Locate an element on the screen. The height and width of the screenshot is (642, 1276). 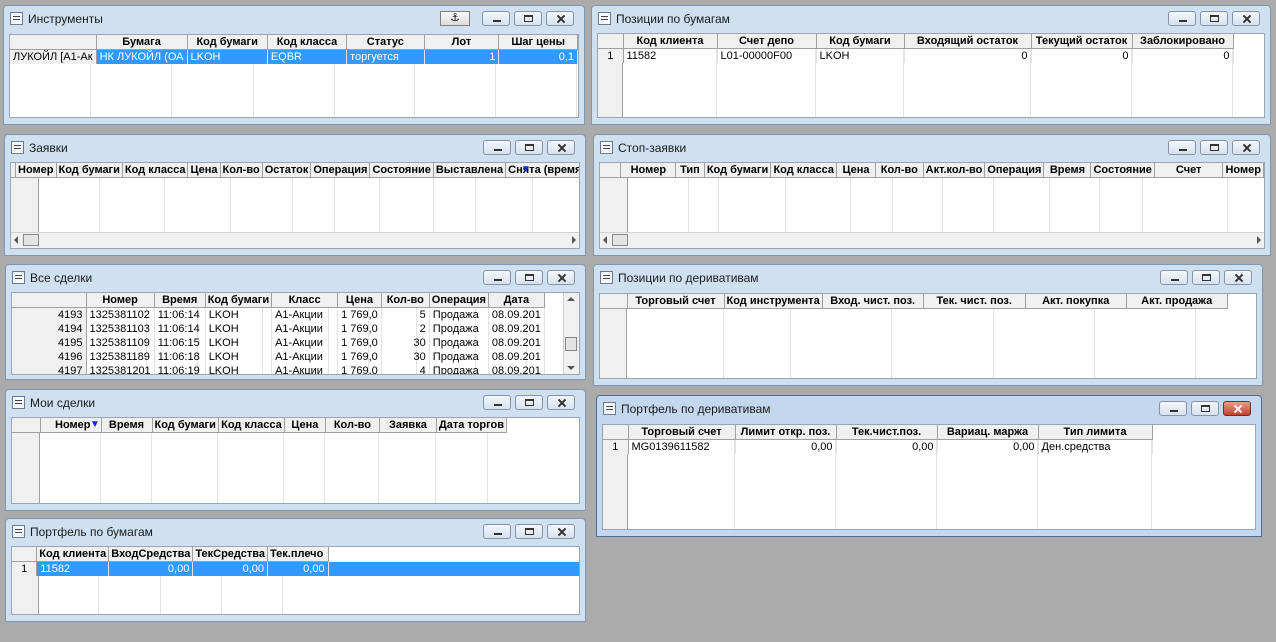
column-header: Акт.кол-во is located at coordinates (954, 170).